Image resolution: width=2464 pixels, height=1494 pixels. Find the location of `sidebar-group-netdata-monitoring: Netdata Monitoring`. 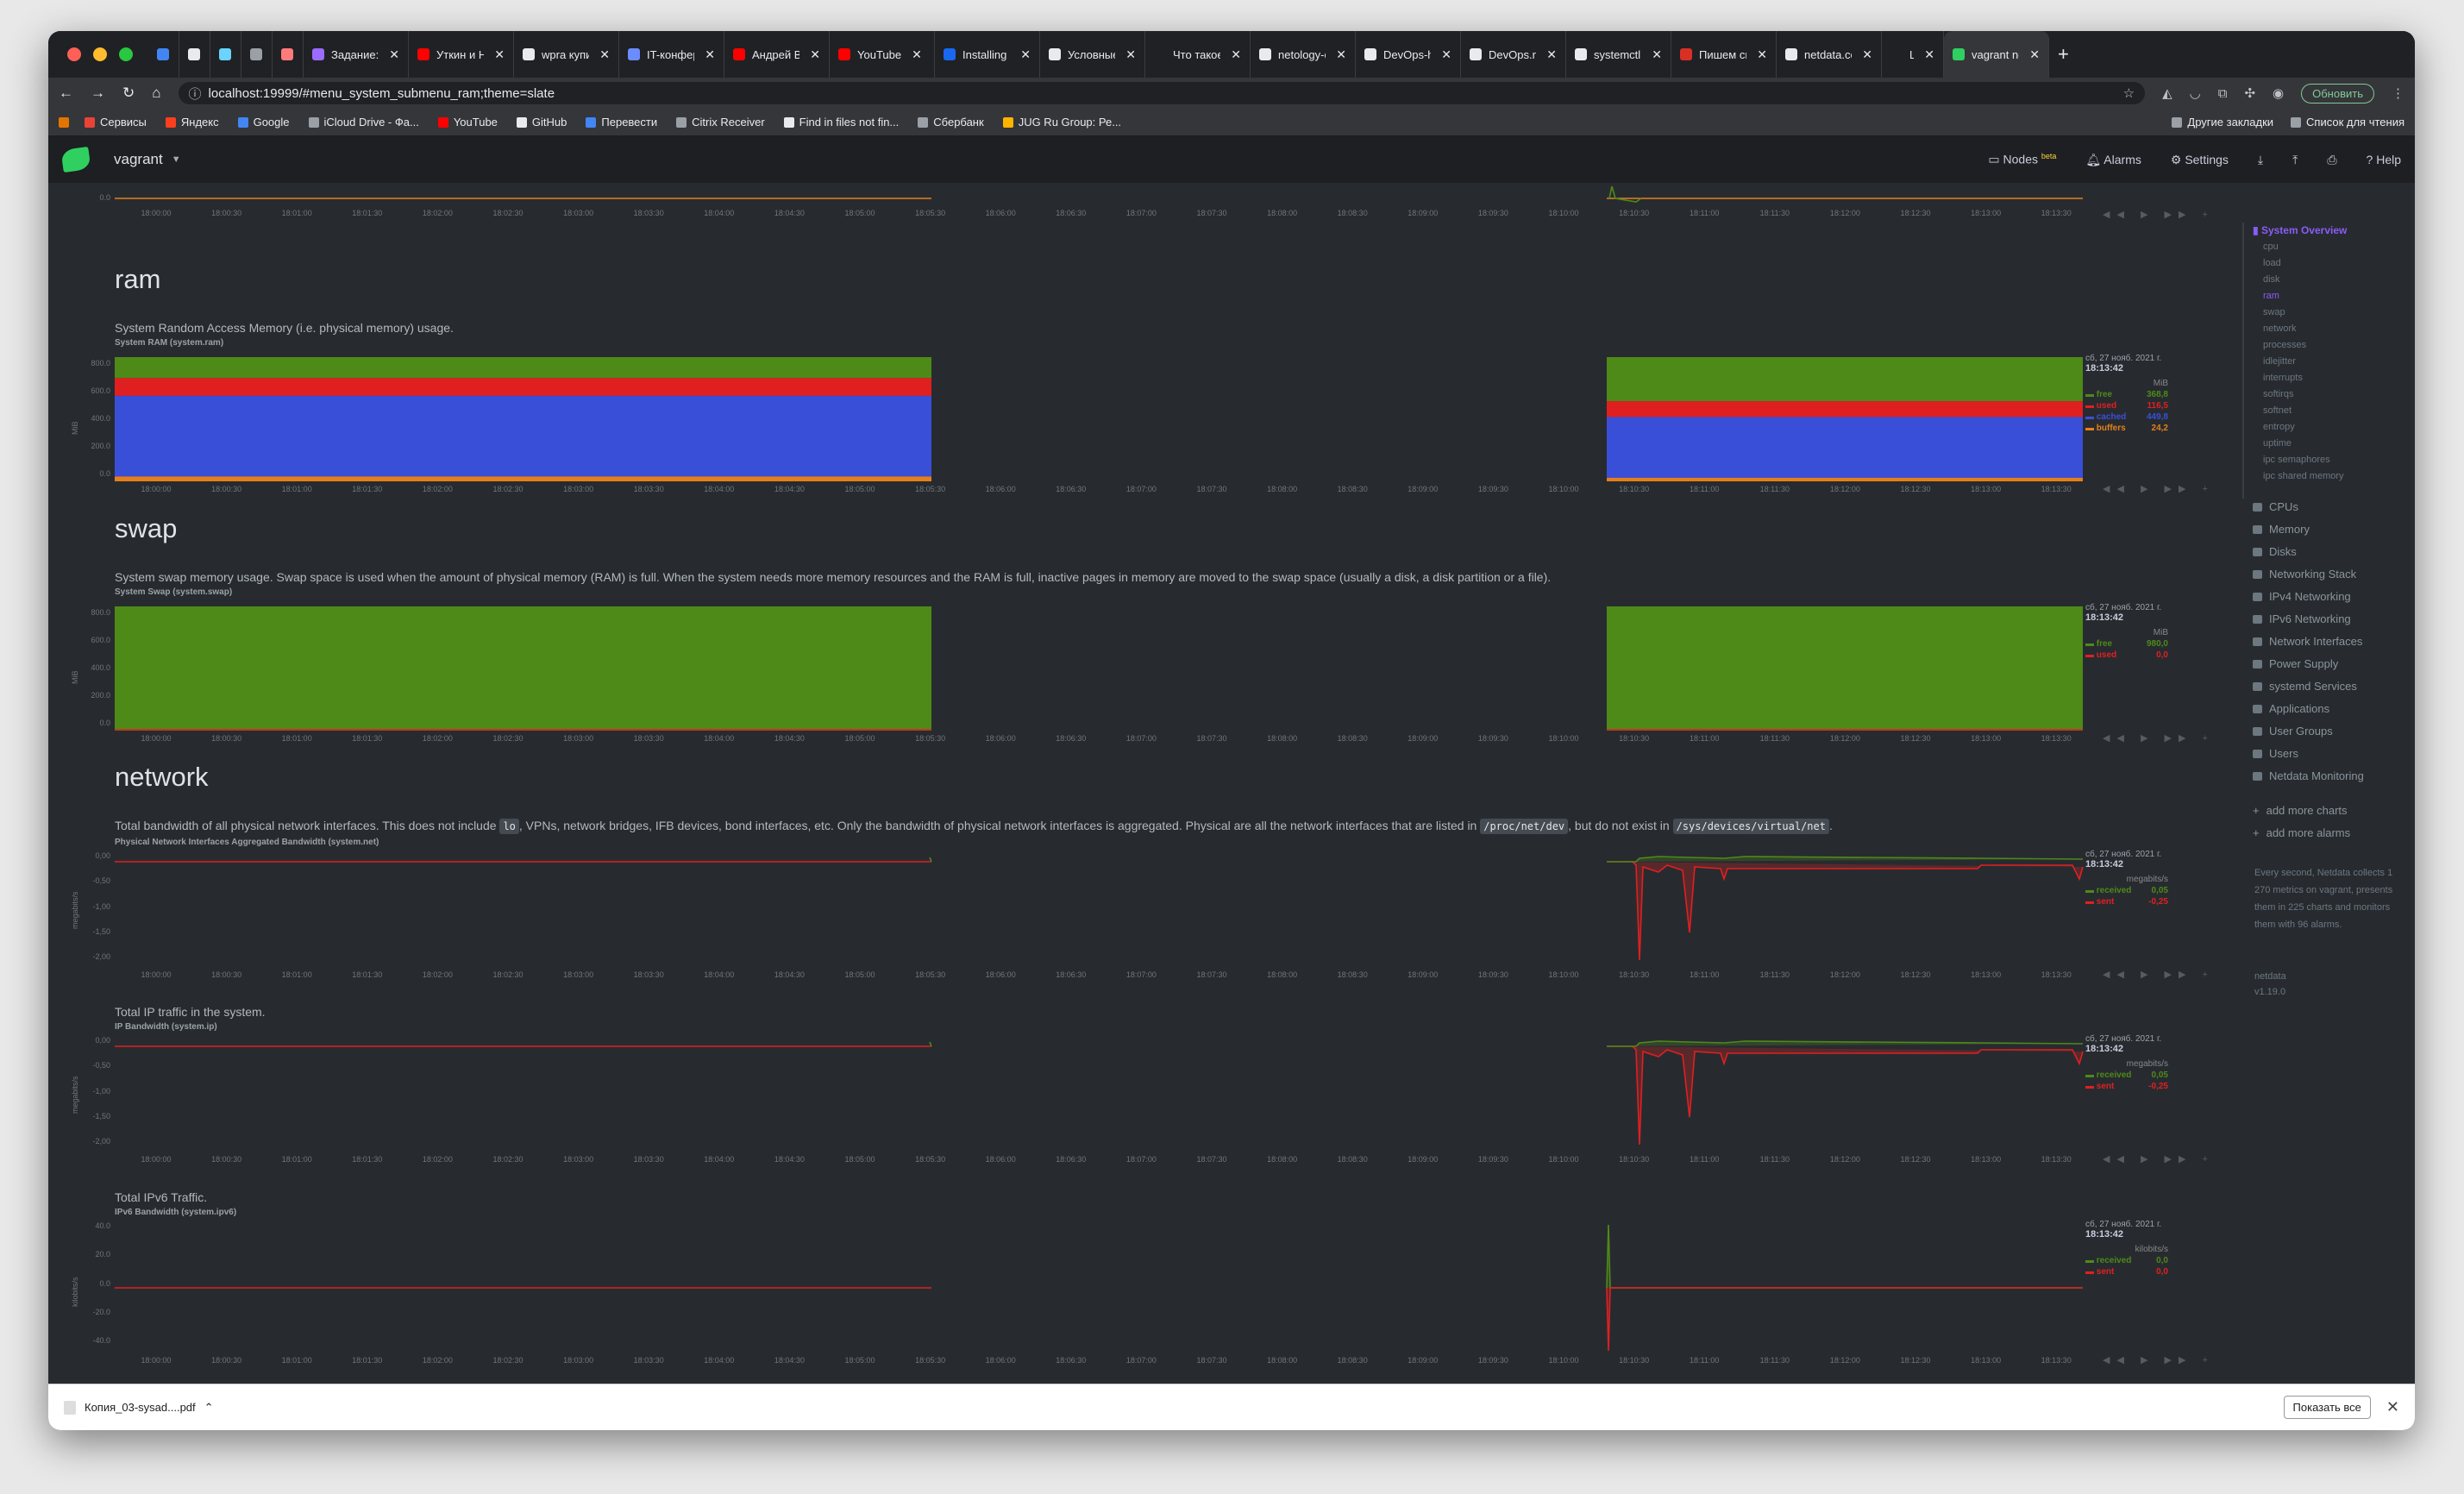

sidebar-group-netdata-monitoring: Netdata Monitoring is located at coordinates (2308, 775).